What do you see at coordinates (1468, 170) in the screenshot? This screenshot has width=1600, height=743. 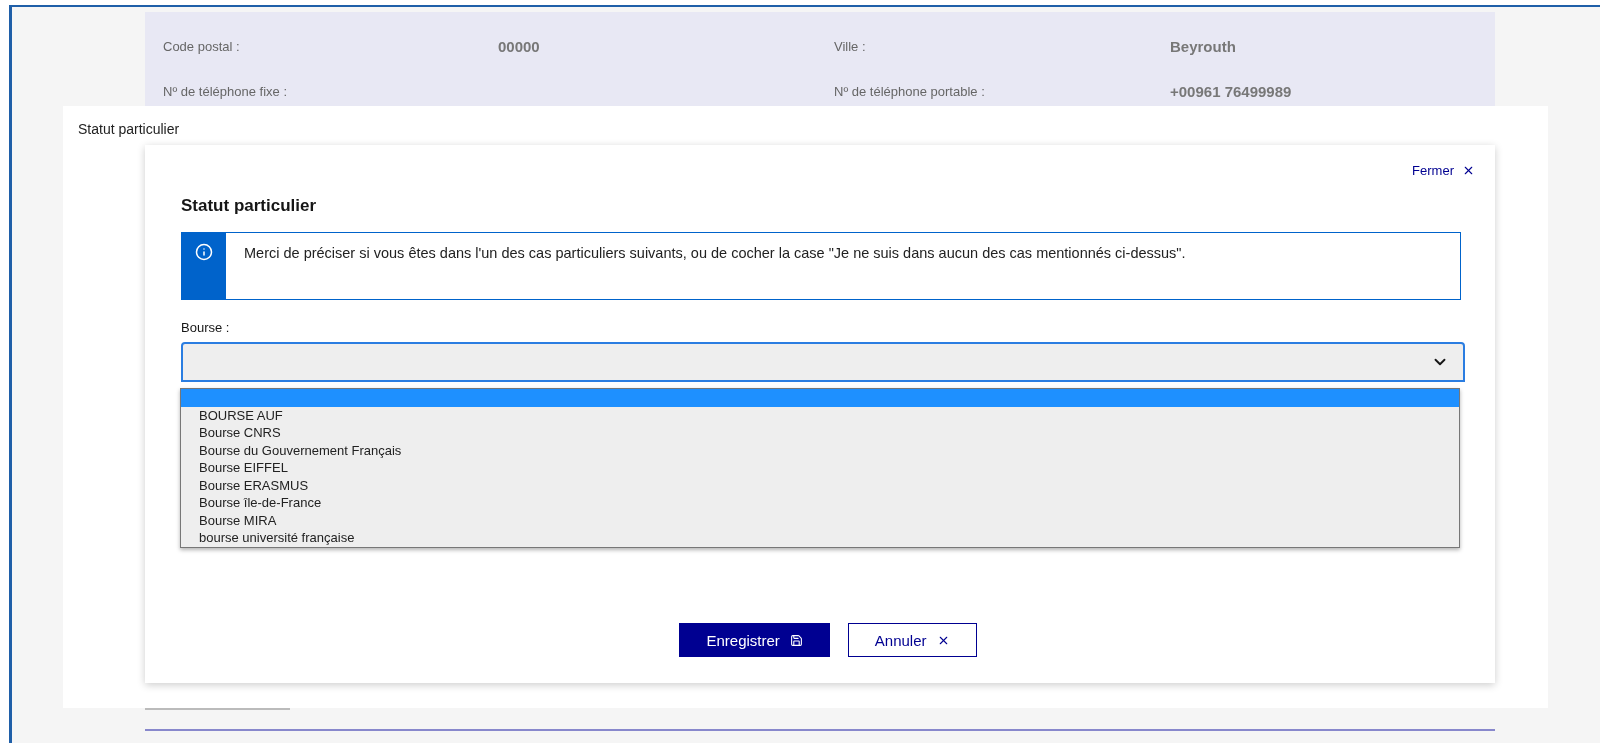 I see `close-icon` at bounding box center [1468, 170].